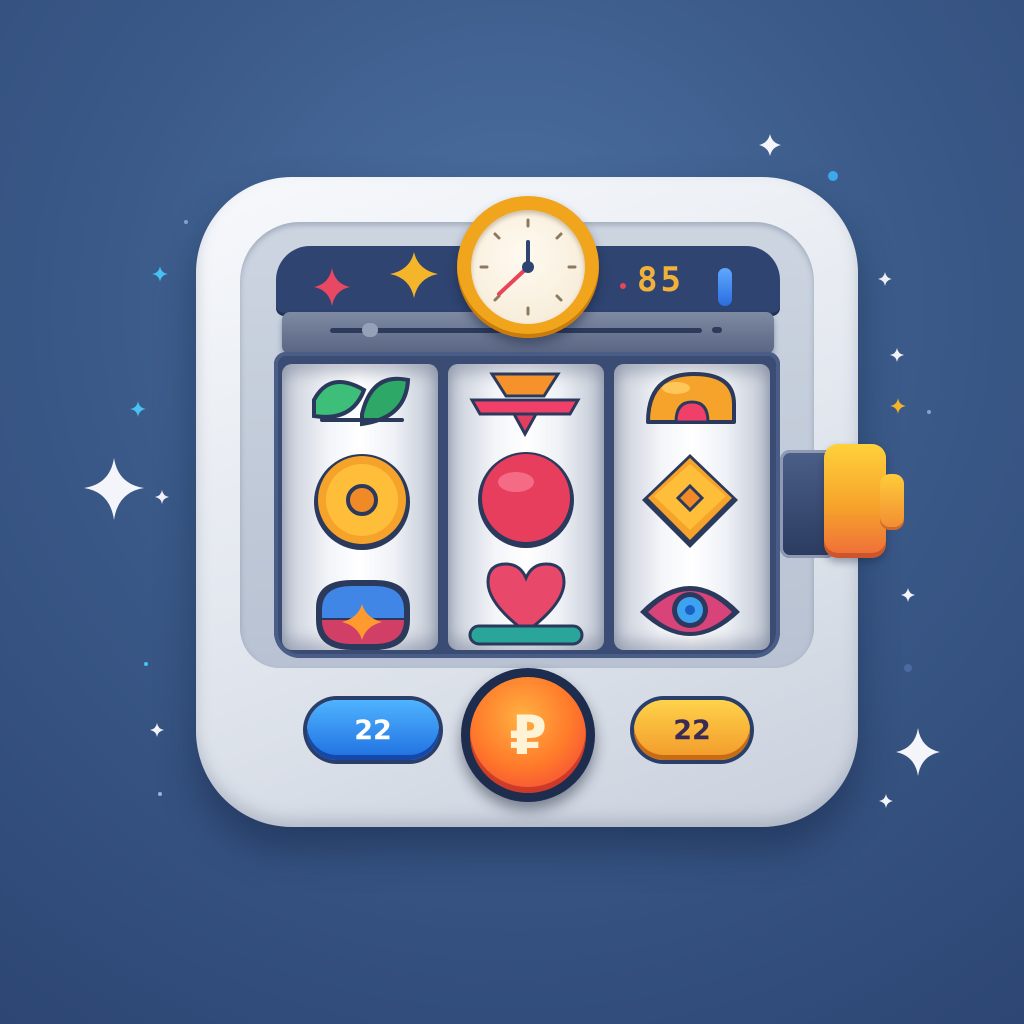 The width and height of the screenshot is (1024, 1024). What do you see at coordinates (725, 287) in the screenshot?
I see `counter-level-bar` at bounding box center [725, 287].